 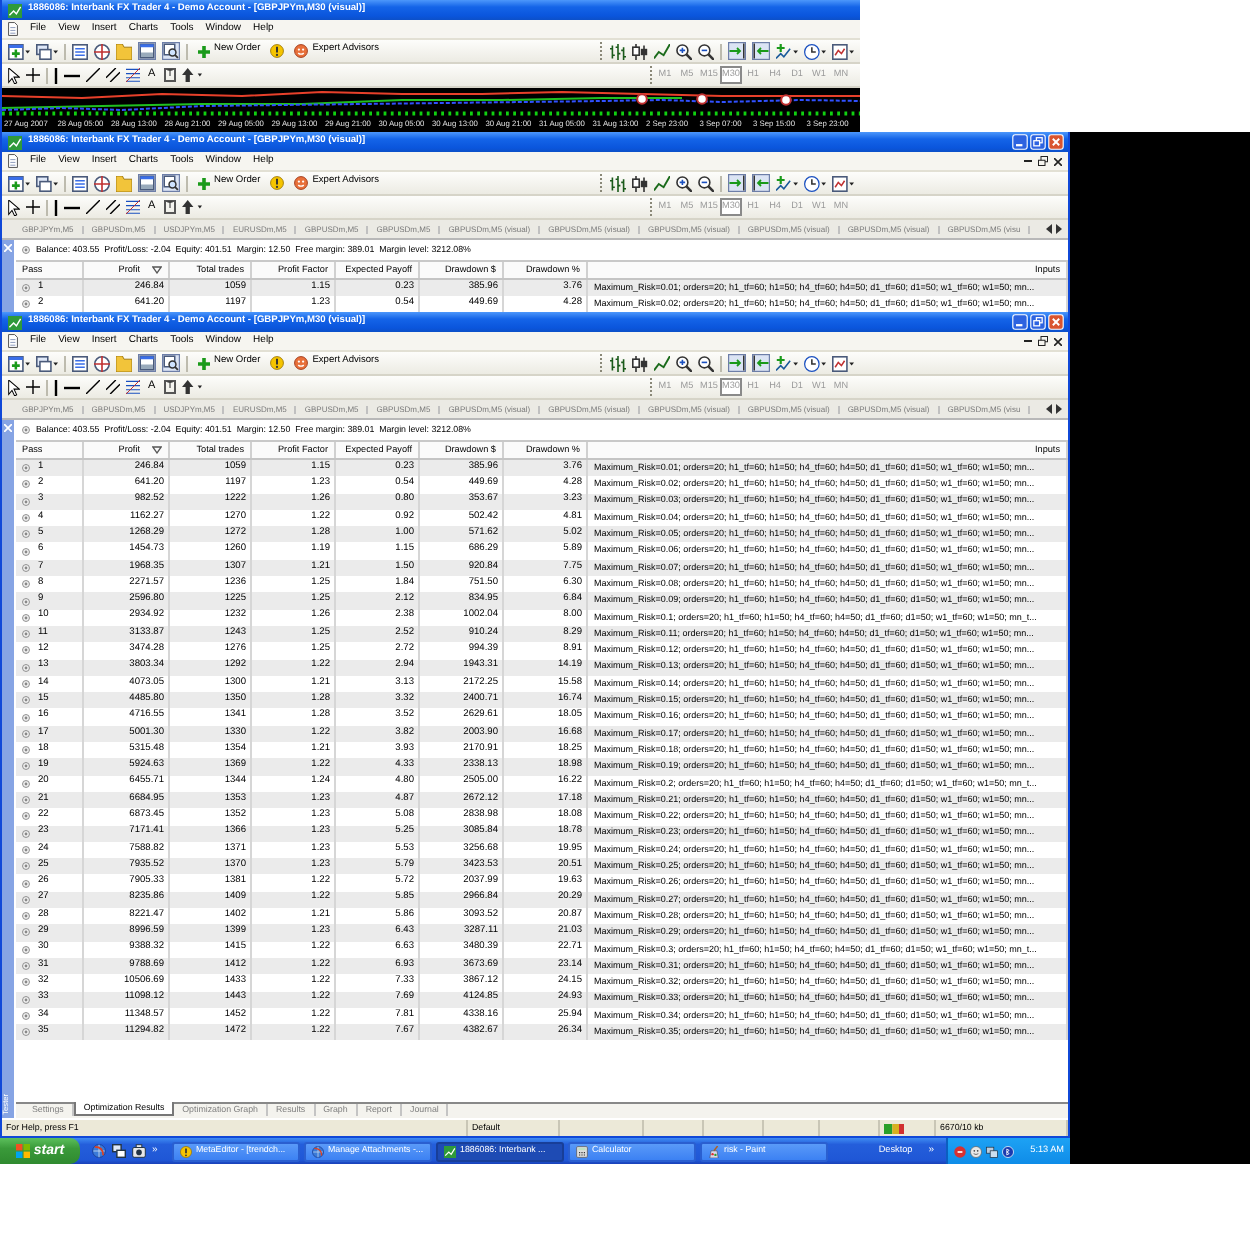 What do you see at coordinates (960, 1151) in the screenshot?
I see `minus-circle-icon` at bounding box center [960, 1151].